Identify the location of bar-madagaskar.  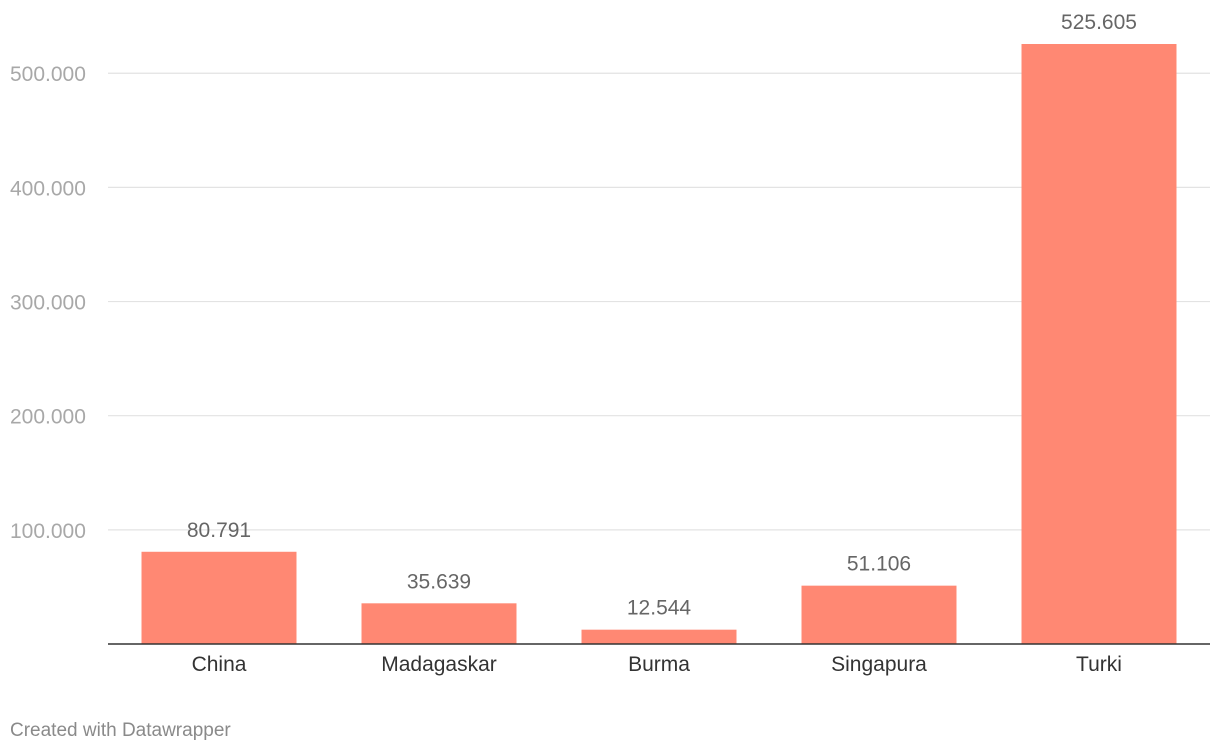
(439, 623).